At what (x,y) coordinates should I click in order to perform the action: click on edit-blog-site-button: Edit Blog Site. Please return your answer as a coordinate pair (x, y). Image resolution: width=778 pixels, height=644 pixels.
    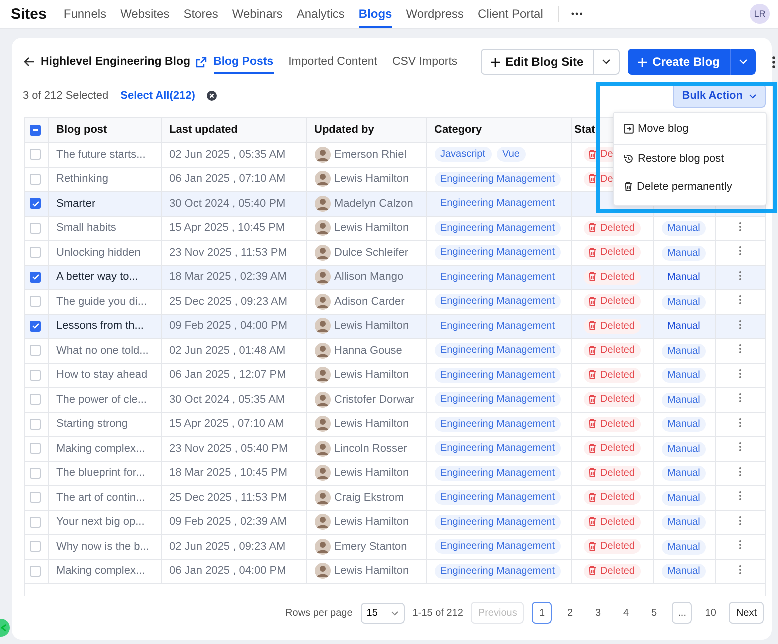
    Looking at the image, I should click on (537, 62).